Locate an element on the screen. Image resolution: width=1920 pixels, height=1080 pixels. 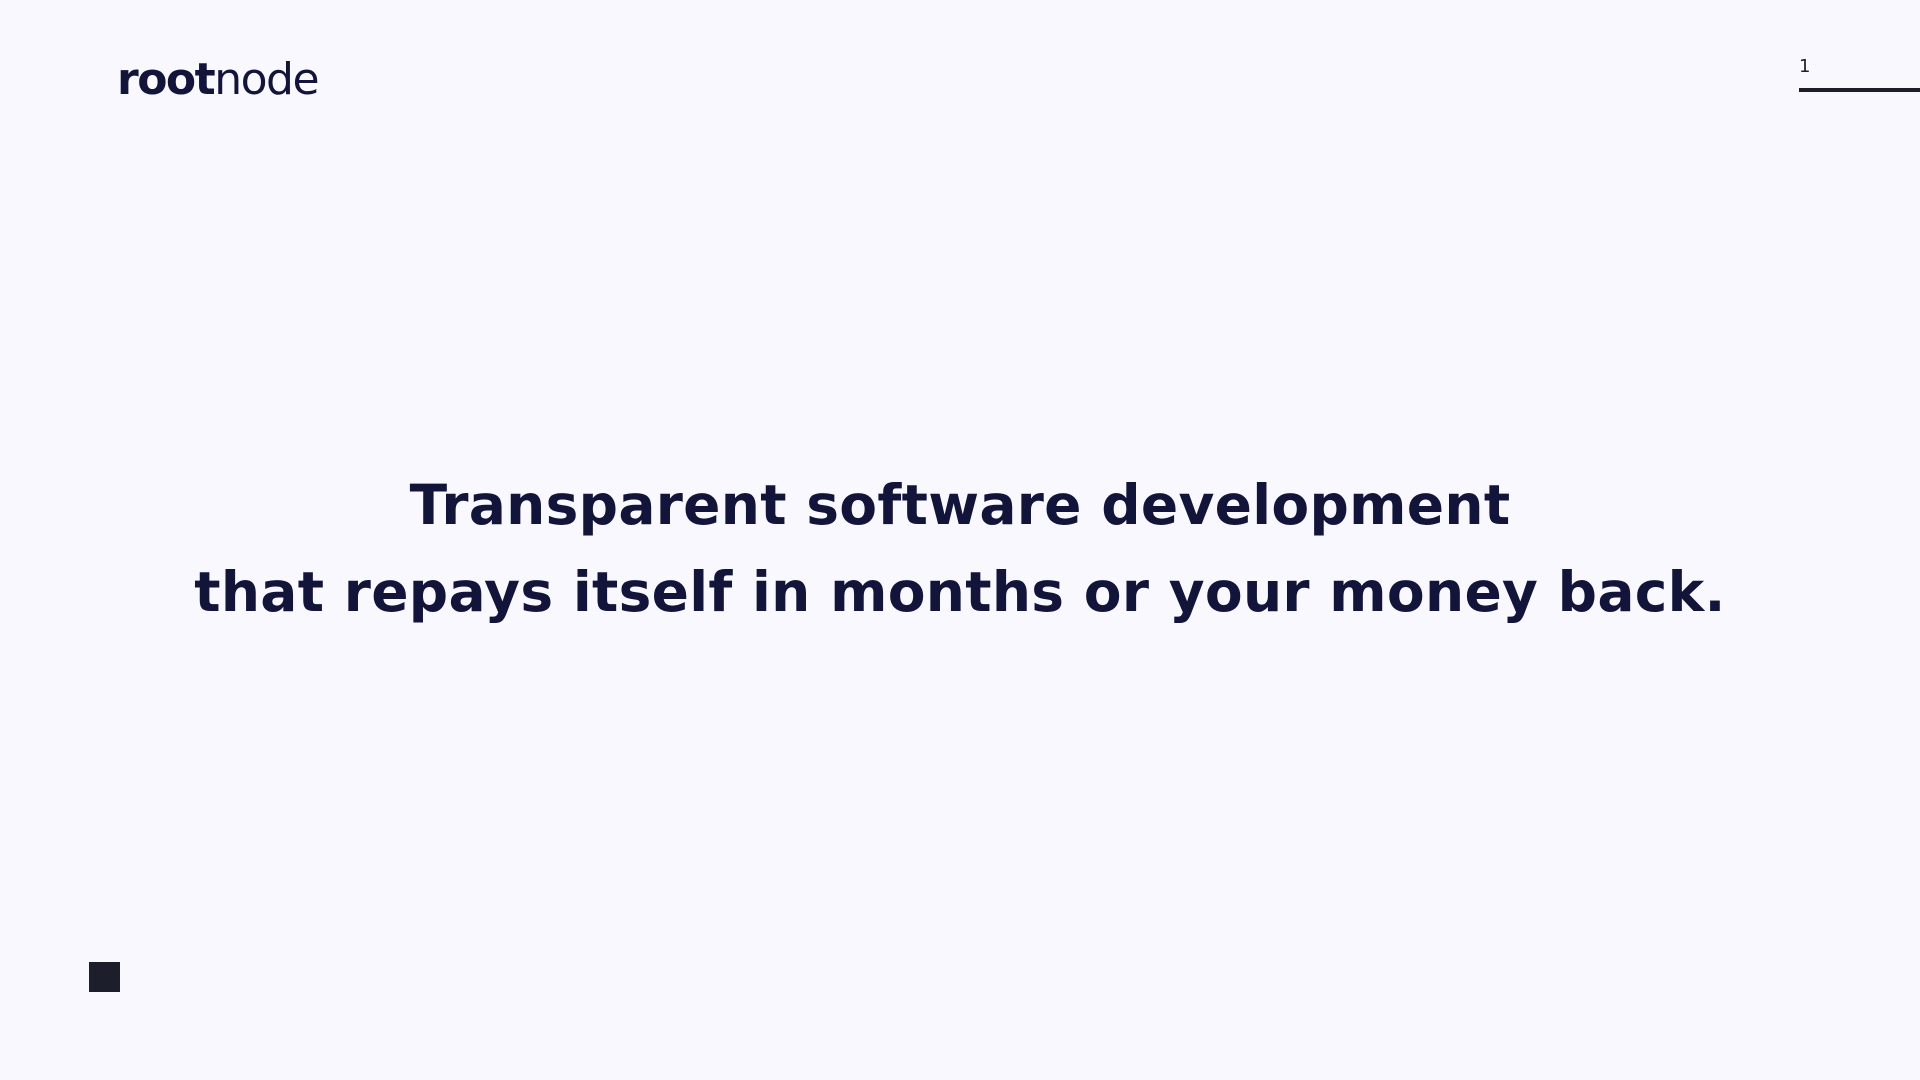
logo-bold-text: root is located at coordinates (166, 79).